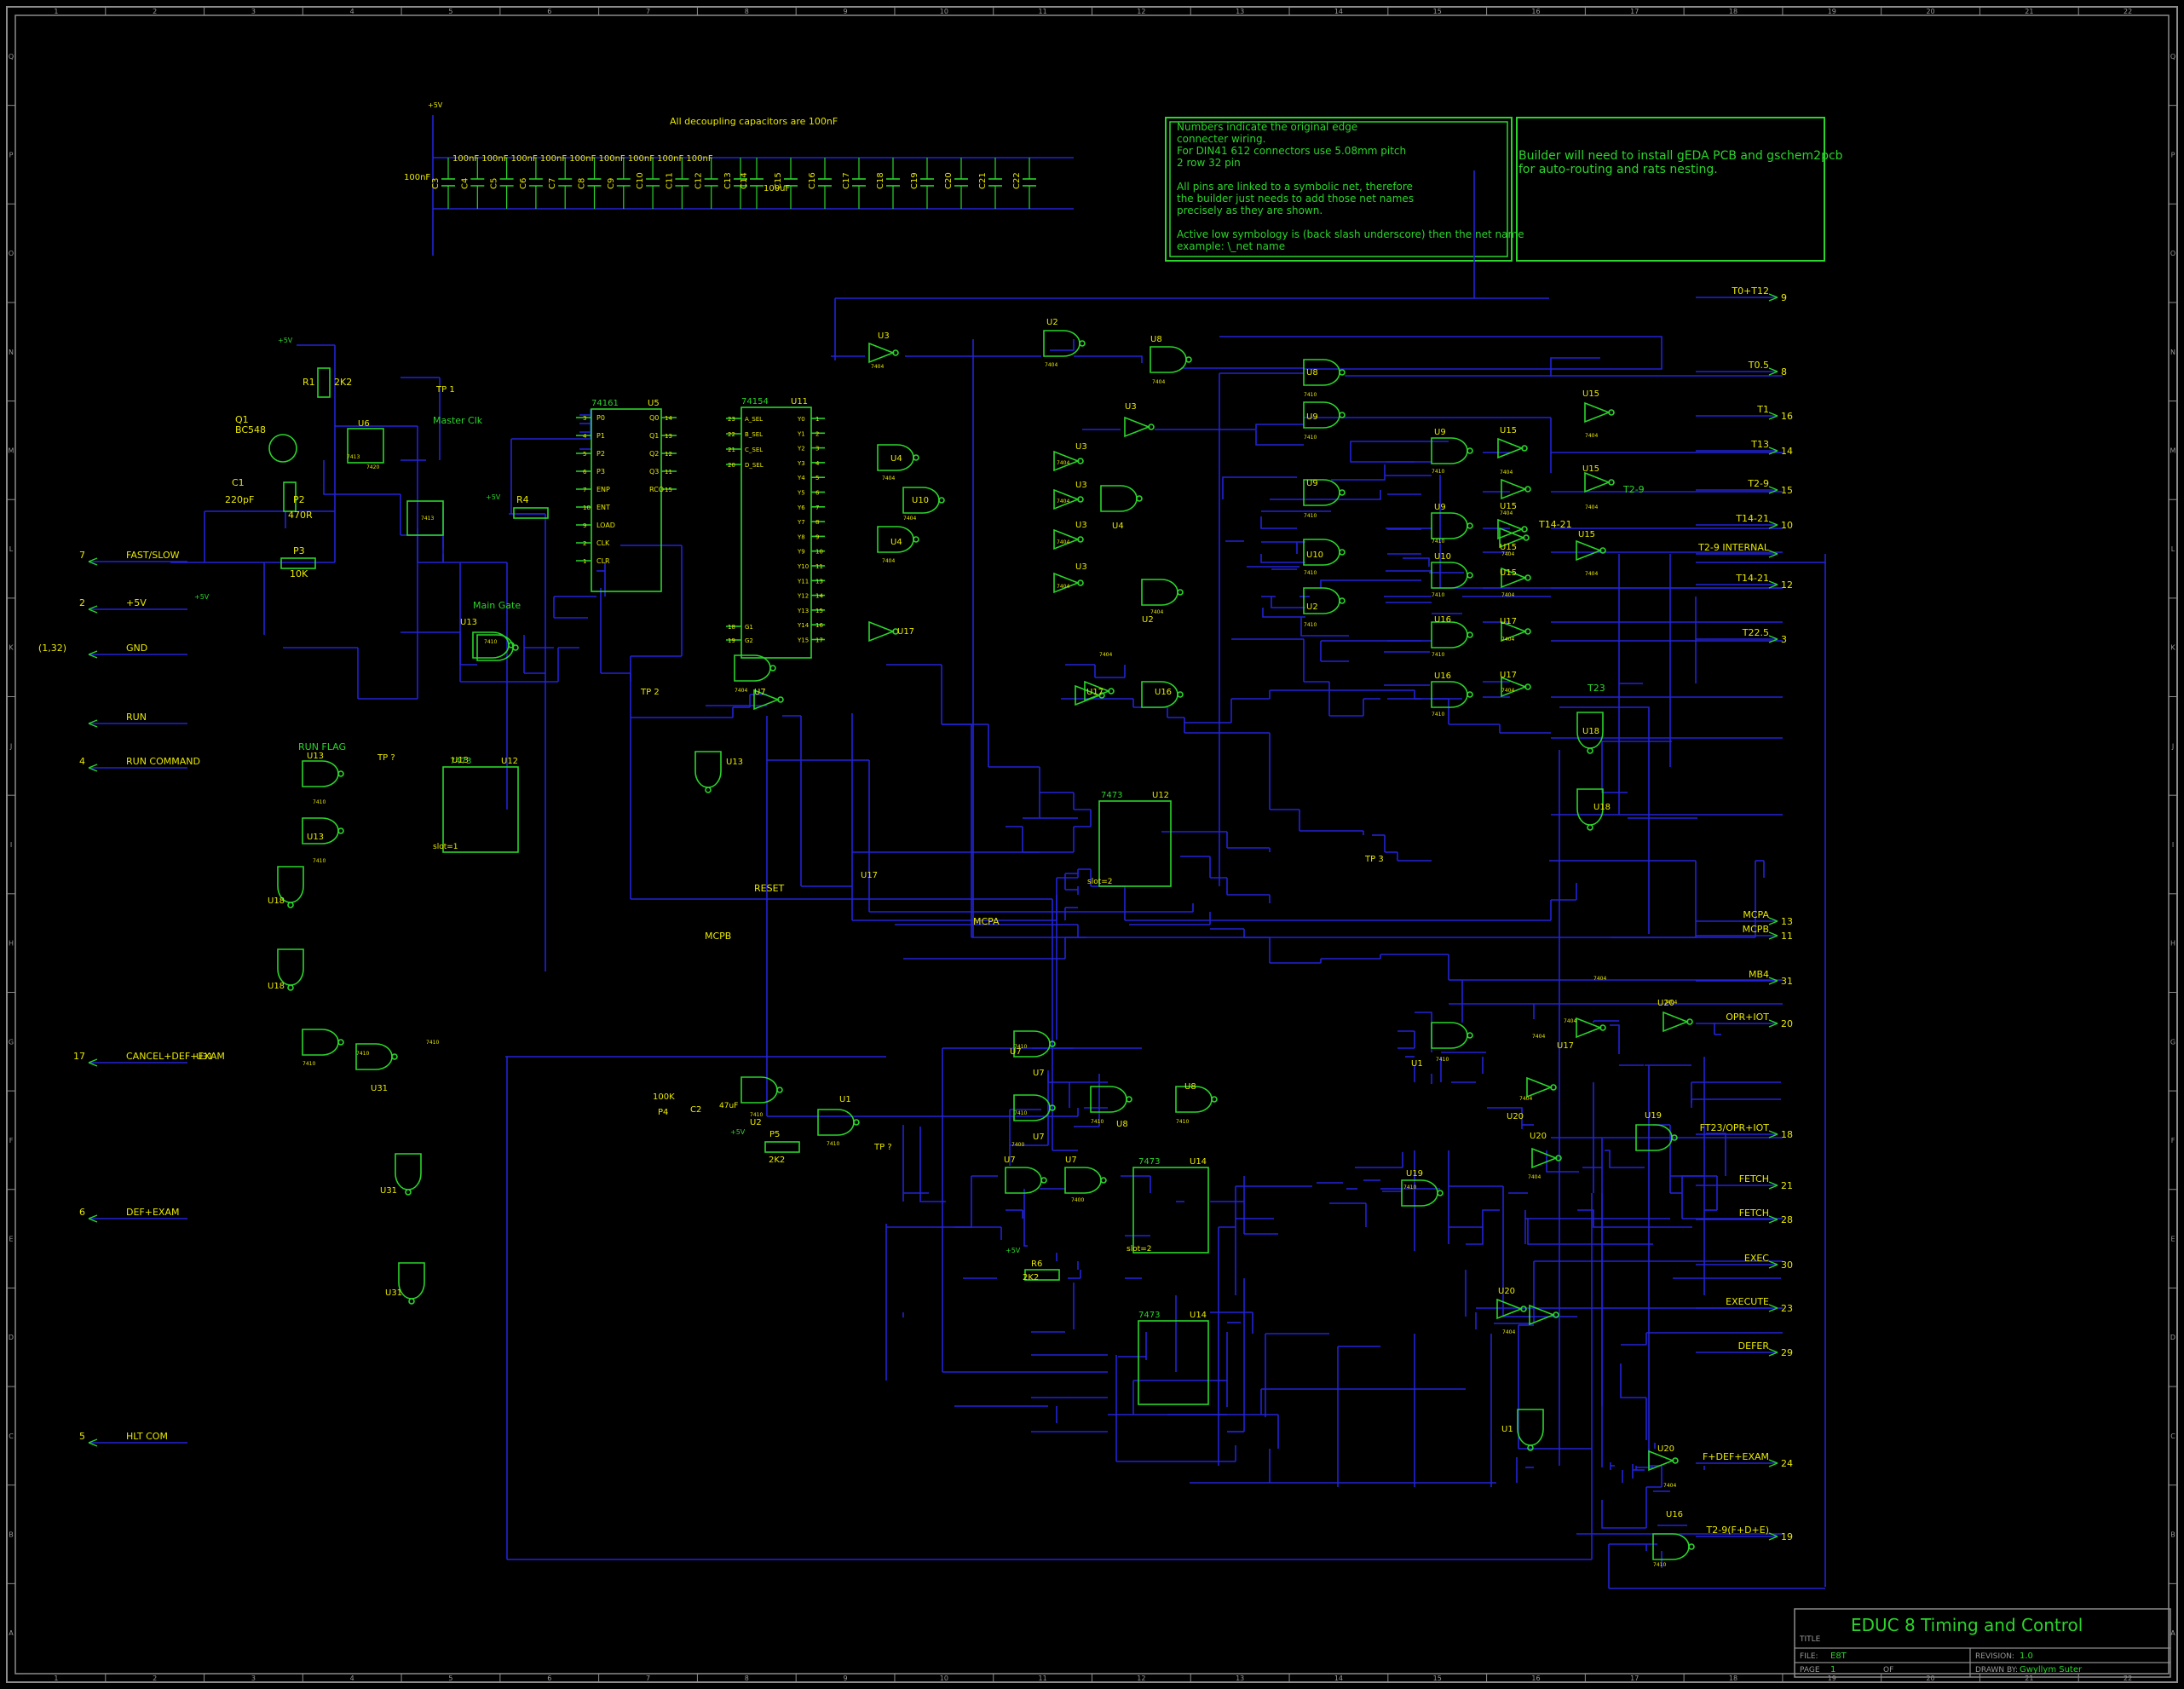 Image resolution: width=2184 pixels, height=1689 pixels. What do you see at coordinates (605, 403) in the screenshot?
I see `u5-type: 74161` at bounding box center [605, 403].